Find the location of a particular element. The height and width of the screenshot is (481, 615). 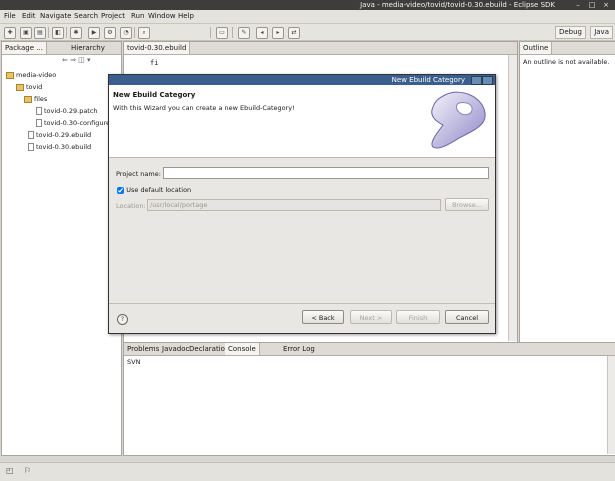

editor-tabs: tovid-0.30.ebuild is located at coordinates (320, 48).